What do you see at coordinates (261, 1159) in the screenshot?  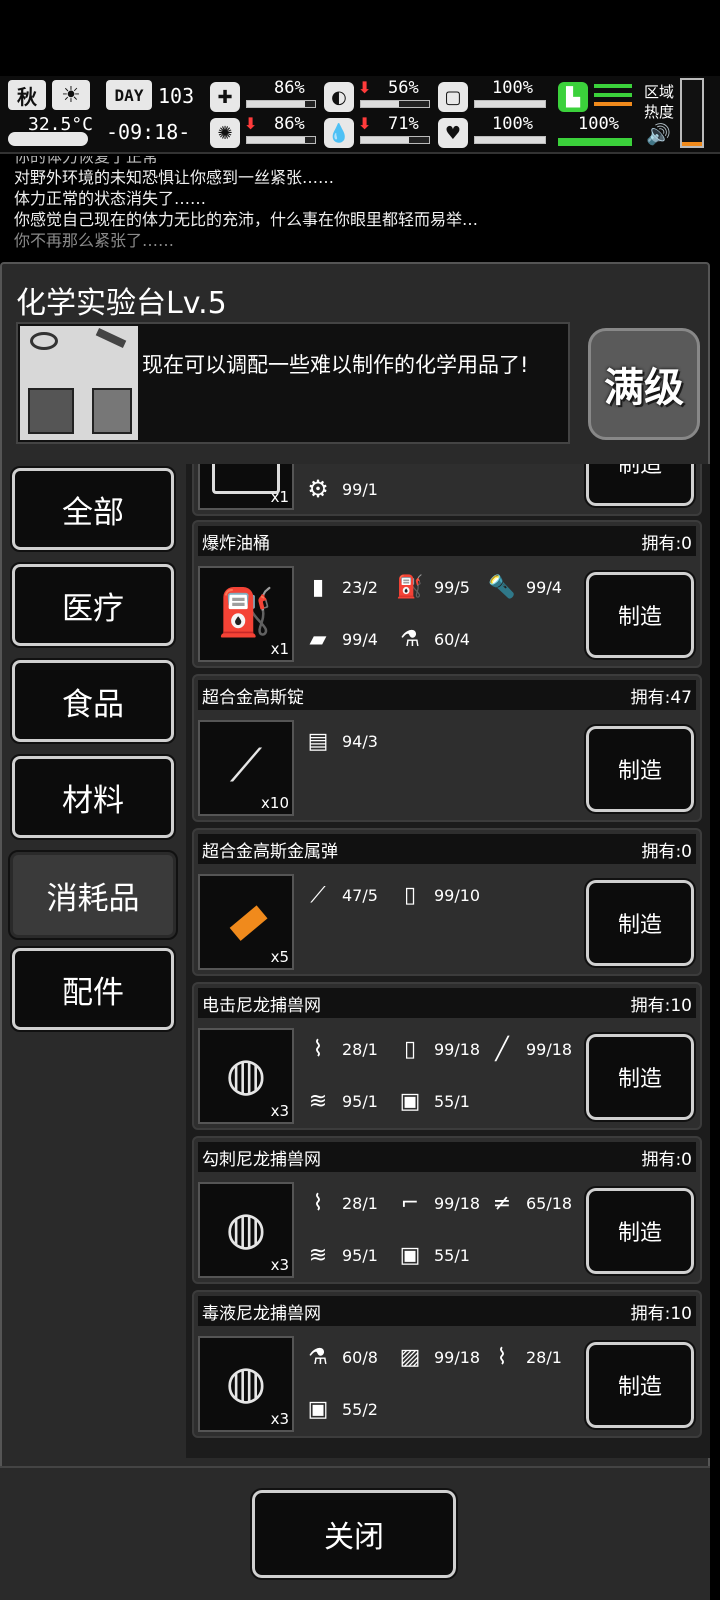 I see `recipe-name: 勾刺尼龙捕兽网` at bounding box center [261, 1159].